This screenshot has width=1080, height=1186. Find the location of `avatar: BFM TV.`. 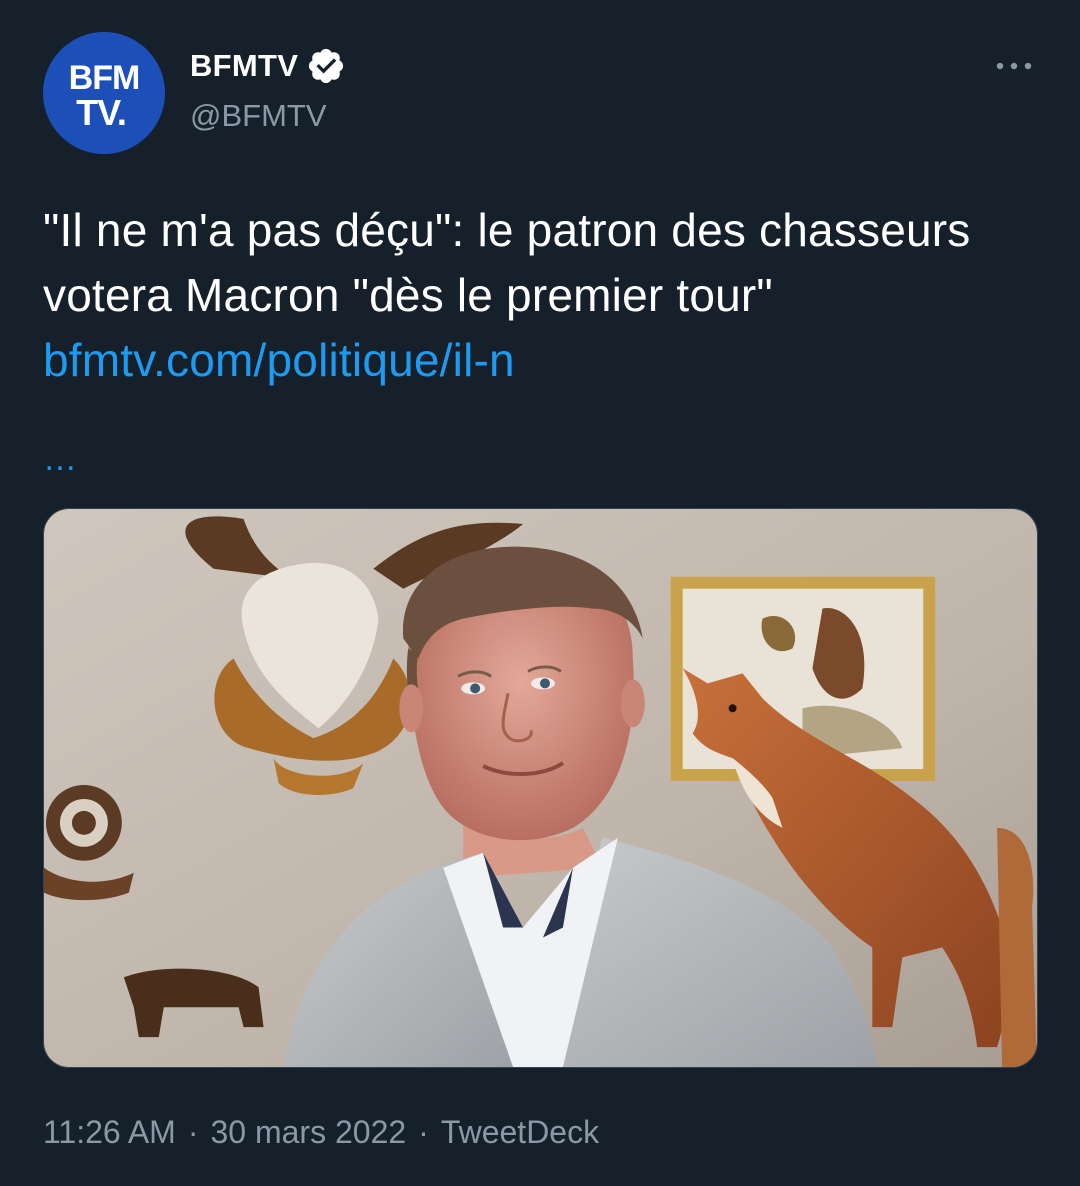

avatar: BFM TV. is located at coordinates (104, 93).